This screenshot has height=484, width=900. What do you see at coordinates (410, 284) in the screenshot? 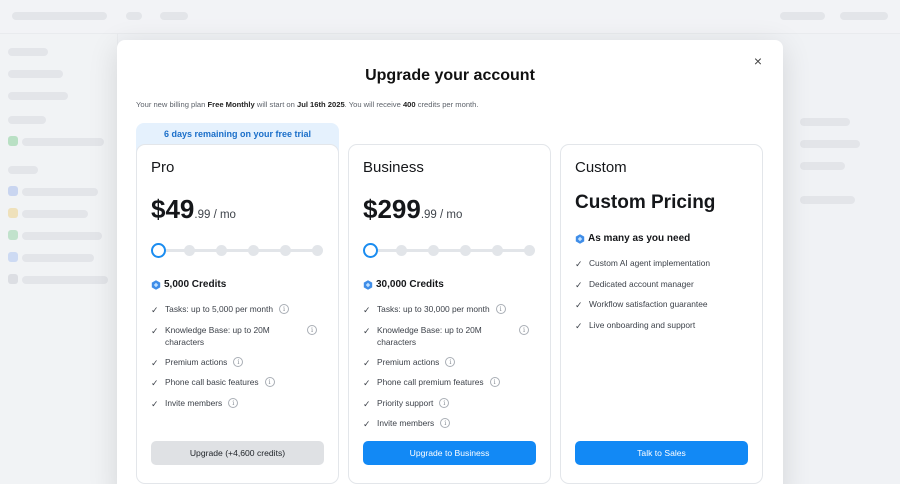
I see `credits-label: 30,000 Credits` at bounding box center [410, 284].